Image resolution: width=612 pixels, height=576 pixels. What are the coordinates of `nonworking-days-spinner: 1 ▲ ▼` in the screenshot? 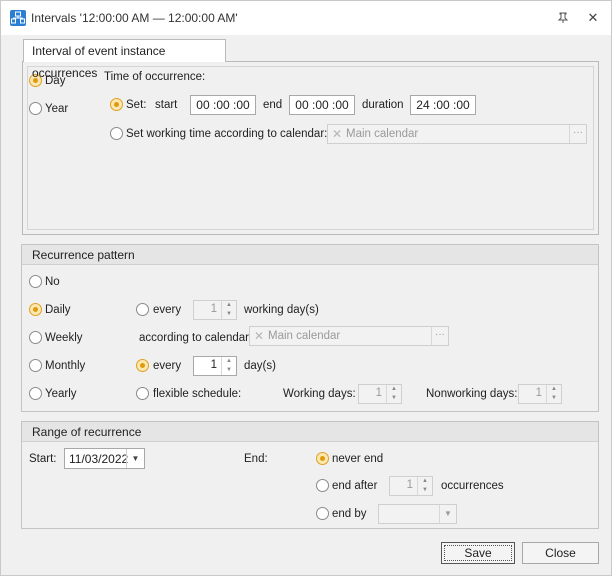 It's located at (540, 394).